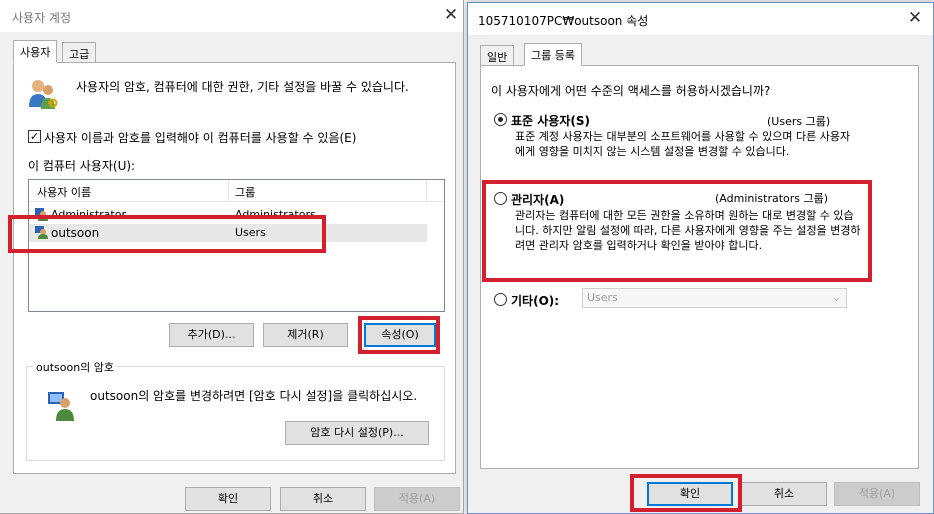 The width and height of the screenshot is (934, 514). Describe the element at coordinates (242, 87) in the screenshot. I see `intro-text: 사용자의 암호, 컴퓨터에 대한 권한, 기타 설정을 바꿀 수 있습니다.` at that location.